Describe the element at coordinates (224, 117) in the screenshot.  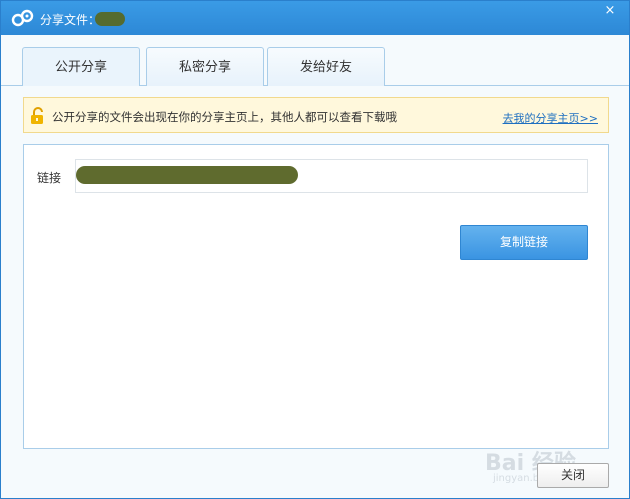
I see `notice-text: 公开分享的文件会出现在你的分享主页上，其他人都可以查看下载哦` at that location.